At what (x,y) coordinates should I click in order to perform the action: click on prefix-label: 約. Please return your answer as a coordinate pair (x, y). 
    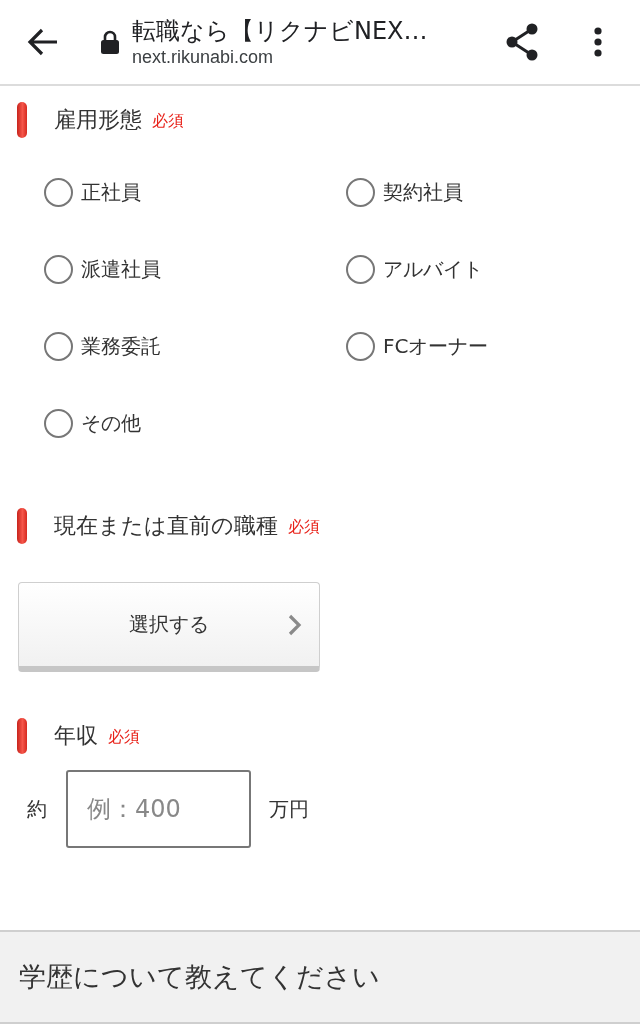
    Looking at the image, I should click on (37, 809).